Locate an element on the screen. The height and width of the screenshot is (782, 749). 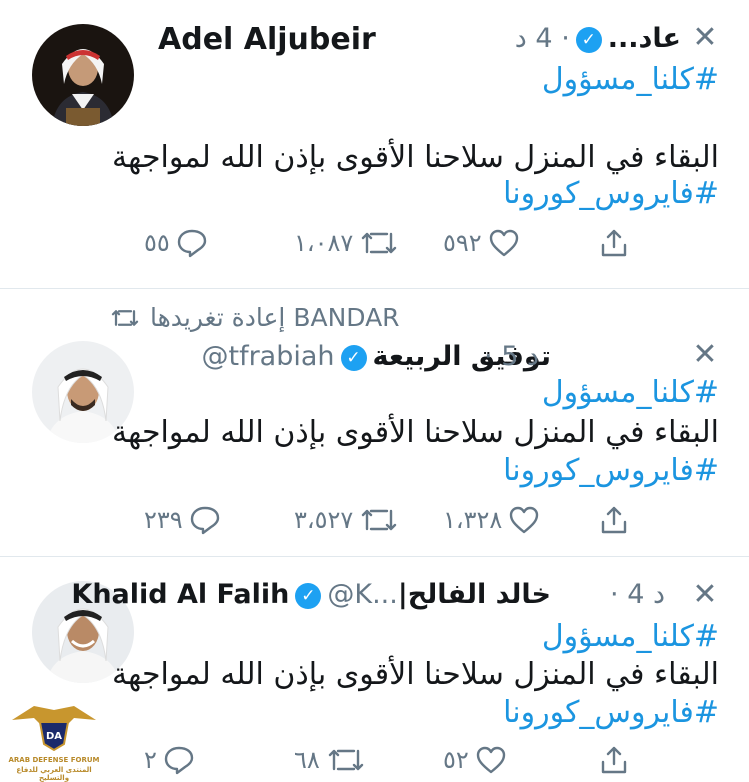
watermark-title: ARAB DEFENSE FORUM is located at coordinates (54, 760).